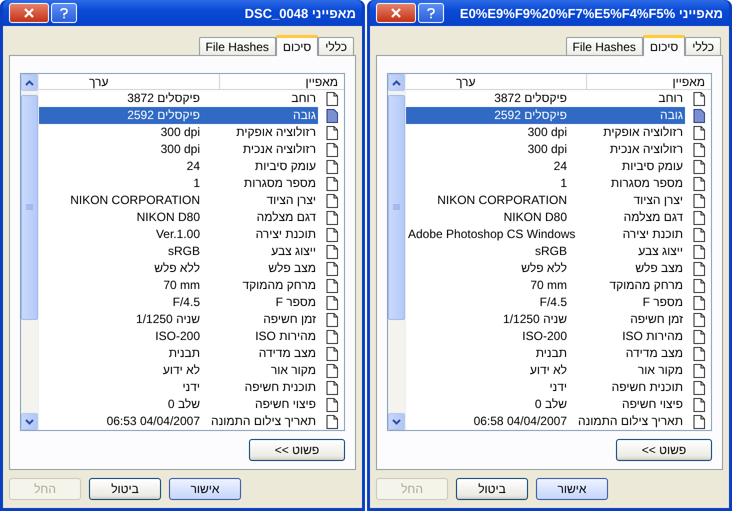 This screenshot has width=732, height=511. I want to click on property-value: 1, so click(563, 183).